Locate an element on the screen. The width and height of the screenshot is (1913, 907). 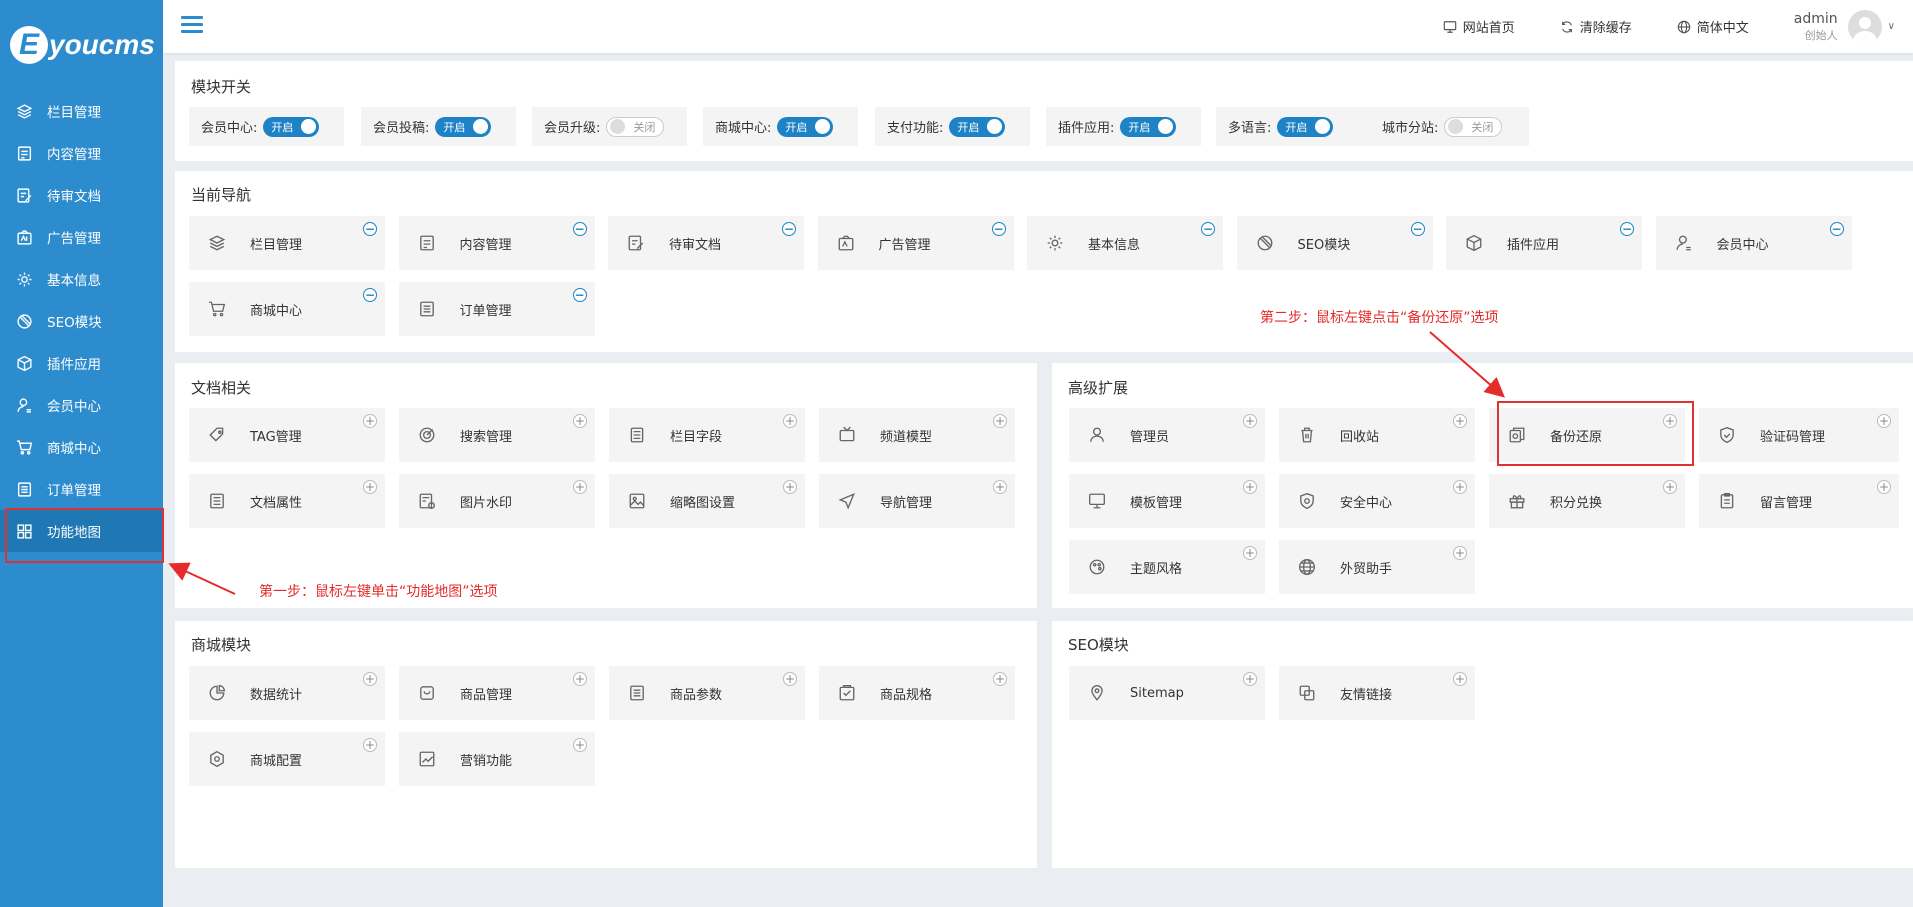
feature-card: 会员中心 − is located at coordinates (1753, 243).